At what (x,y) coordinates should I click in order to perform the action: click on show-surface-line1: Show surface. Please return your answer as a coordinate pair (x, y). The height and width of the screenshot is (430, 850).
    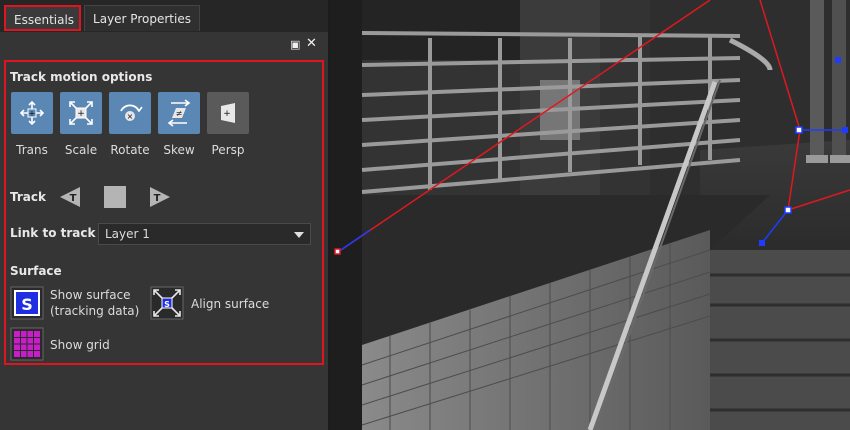
    Looking at the image, I should click on (90, 295).